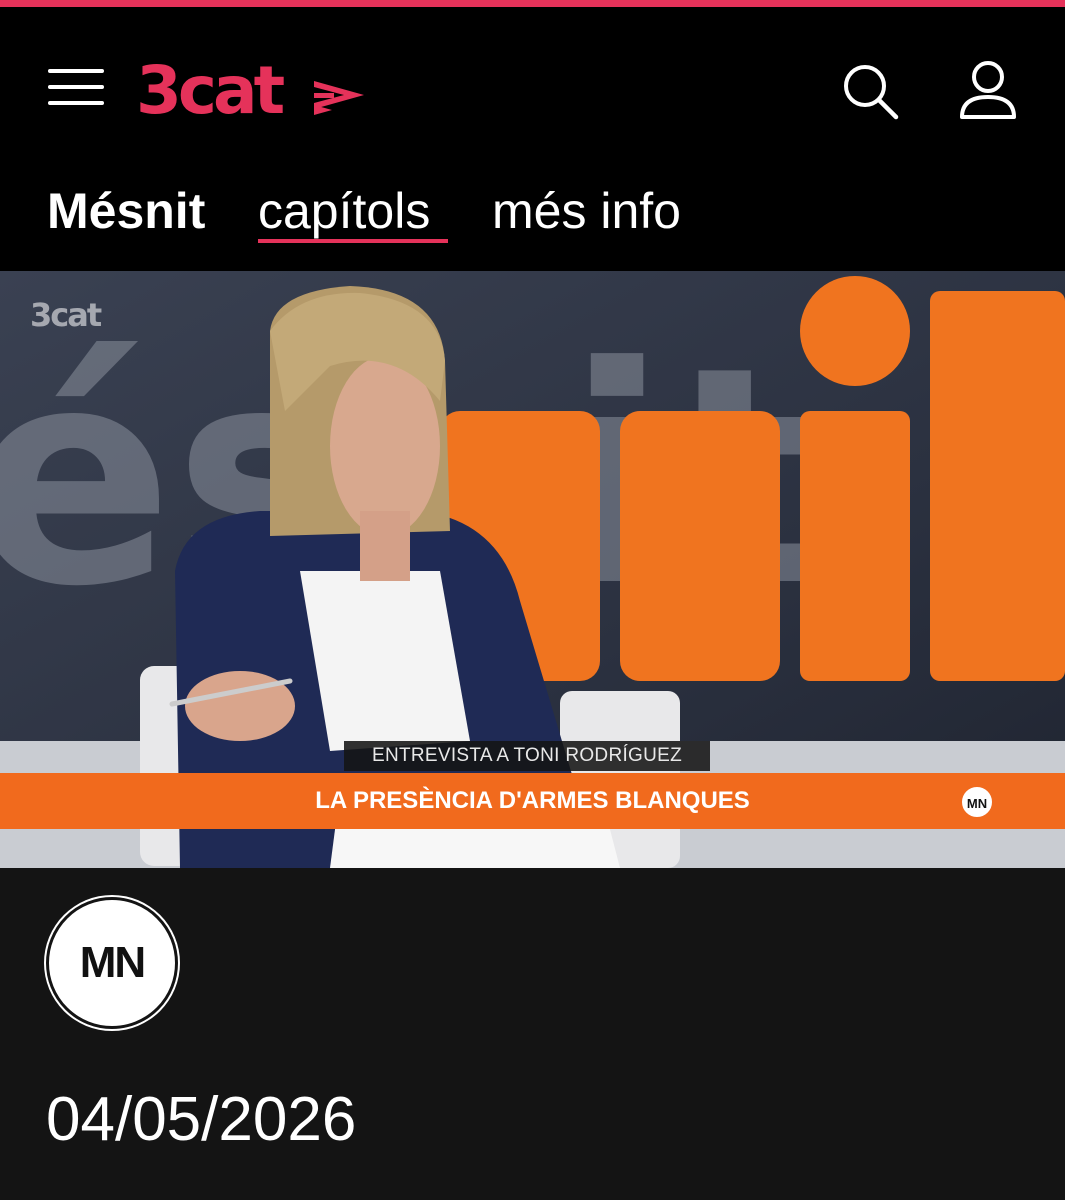 The width and height of the screenshot is (1065, 1200). What do you see at coordinates (532, 80) in the screenshot?
I see `app-header: 3cat` at bounding box center [532, 80].